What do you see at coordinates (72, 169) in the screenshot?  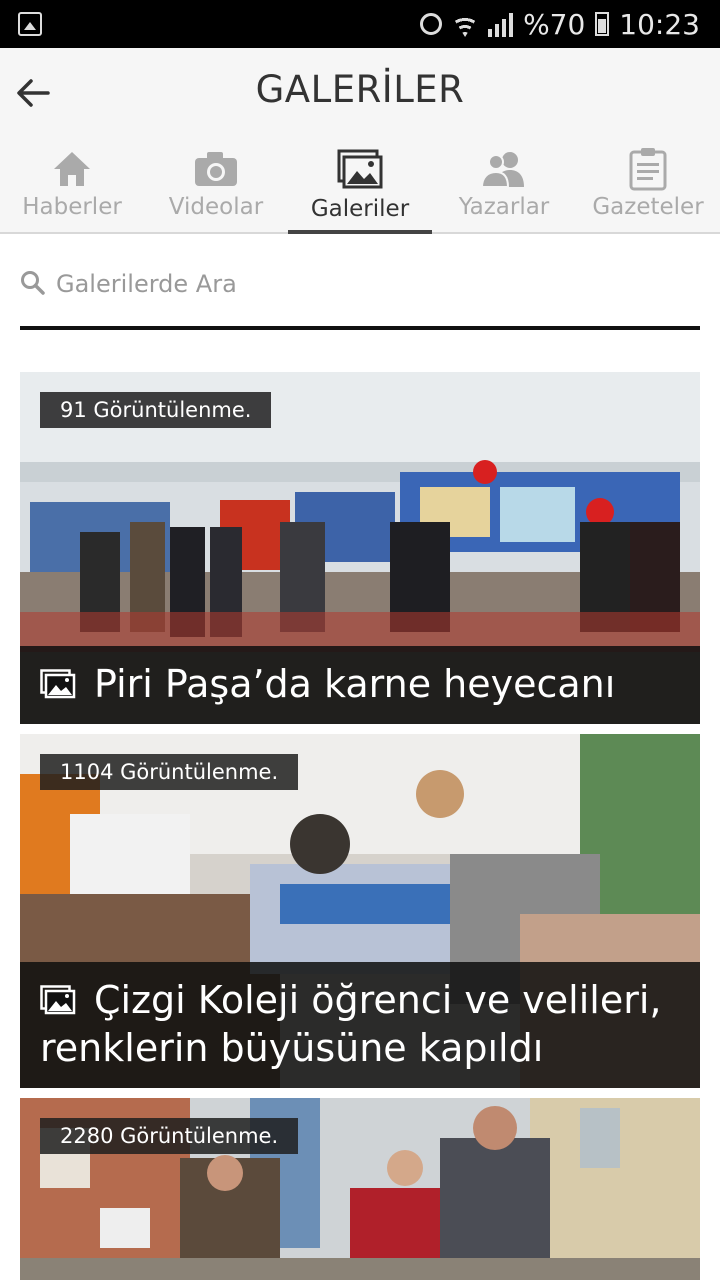 I see `house-icon` at bounding box center [72, 169].